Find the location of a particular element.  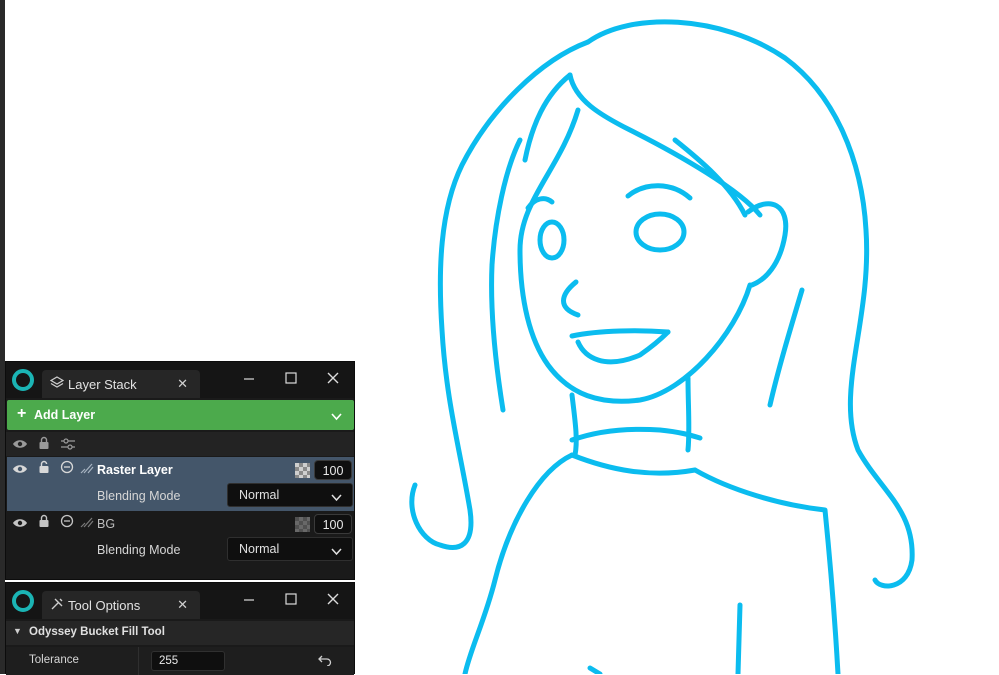

tab-tool-options: Tool Options ✕ is located at coordinates (121, 605).